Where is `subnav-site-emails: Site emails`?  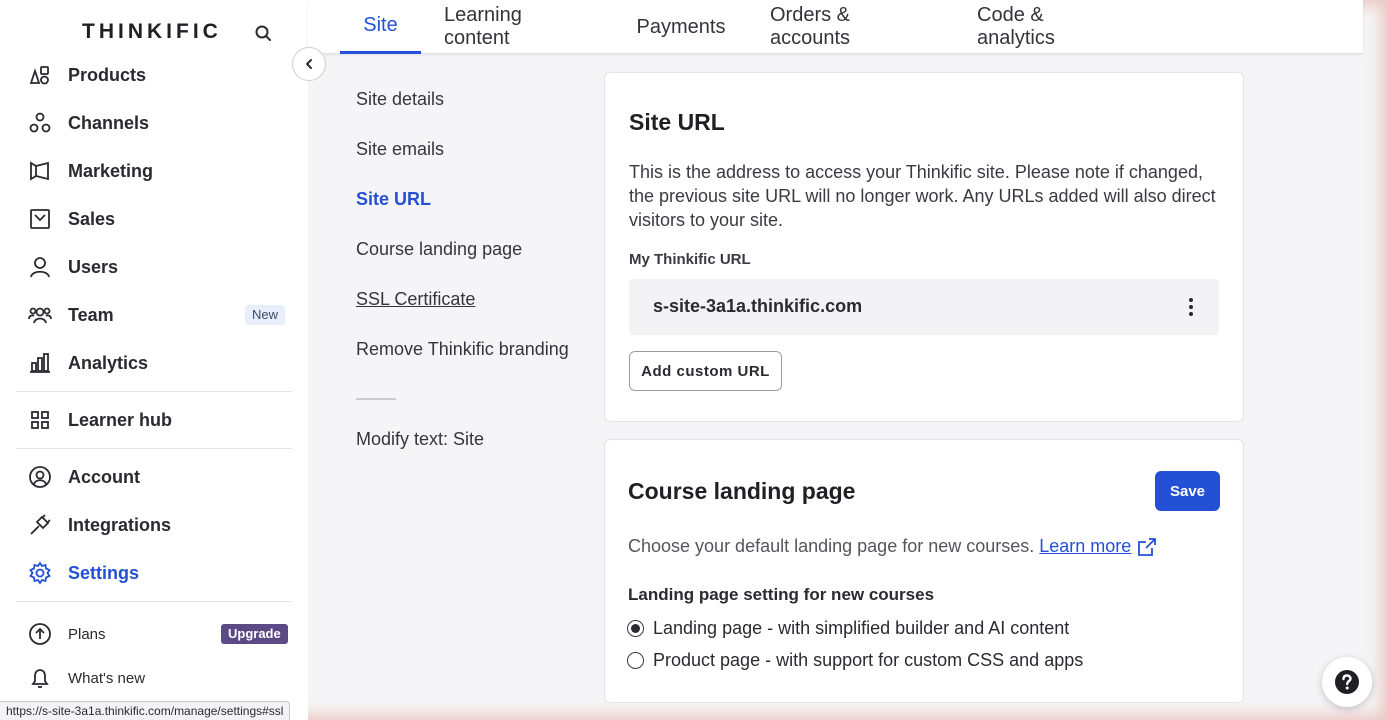
subnav-site-emails: Site emails is located at coordinates (400, 149).